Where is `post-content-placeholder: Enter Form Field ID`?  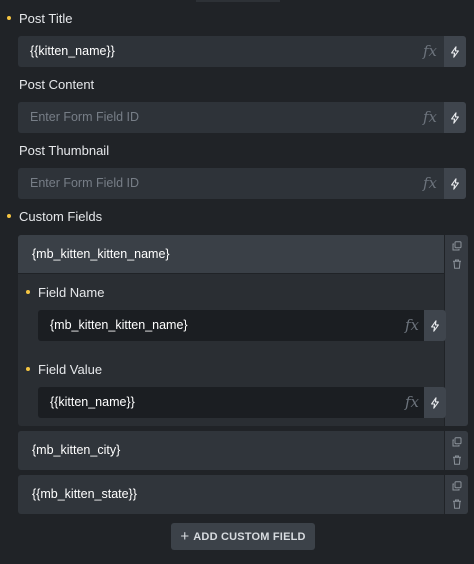 post-content-placeholder: Enter Form Field ID is located at coordinates (85, 117).